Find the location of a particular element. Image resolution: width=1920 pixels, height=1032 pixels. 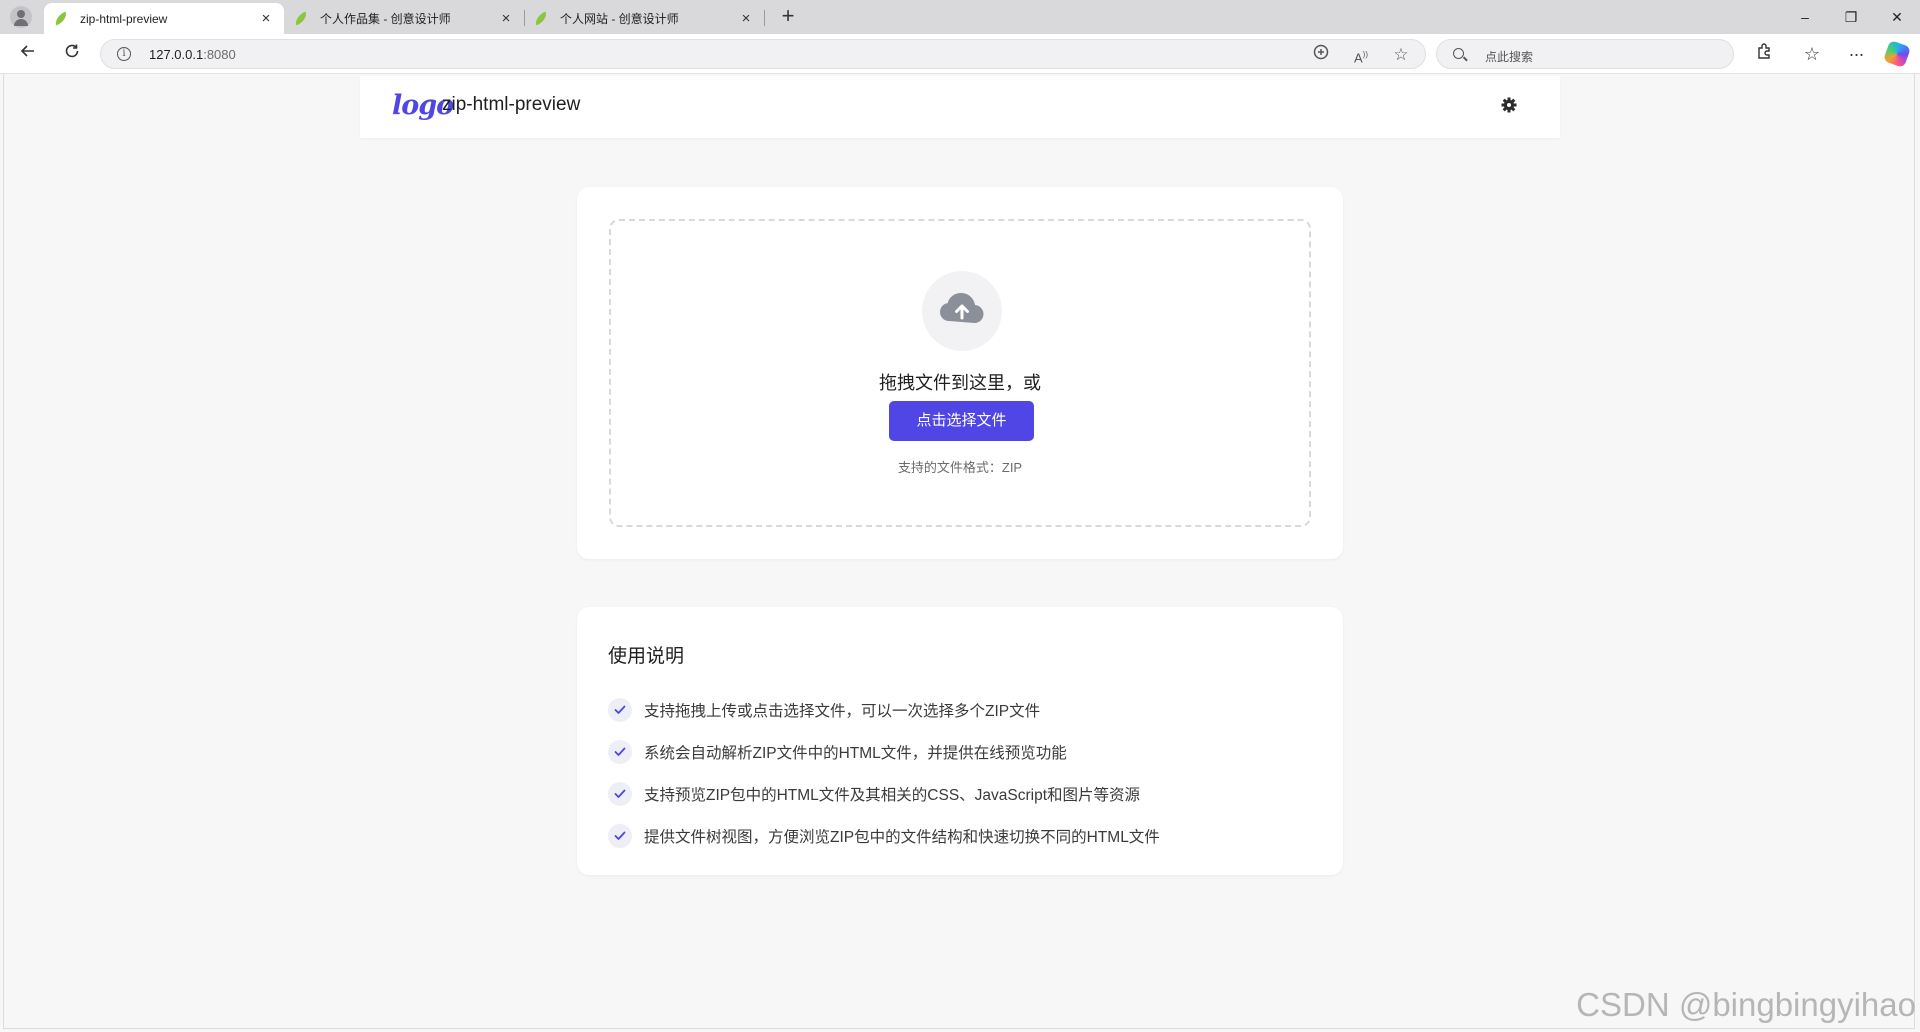

tab-label: zip-html-preview is located at coordinates (124, 18).